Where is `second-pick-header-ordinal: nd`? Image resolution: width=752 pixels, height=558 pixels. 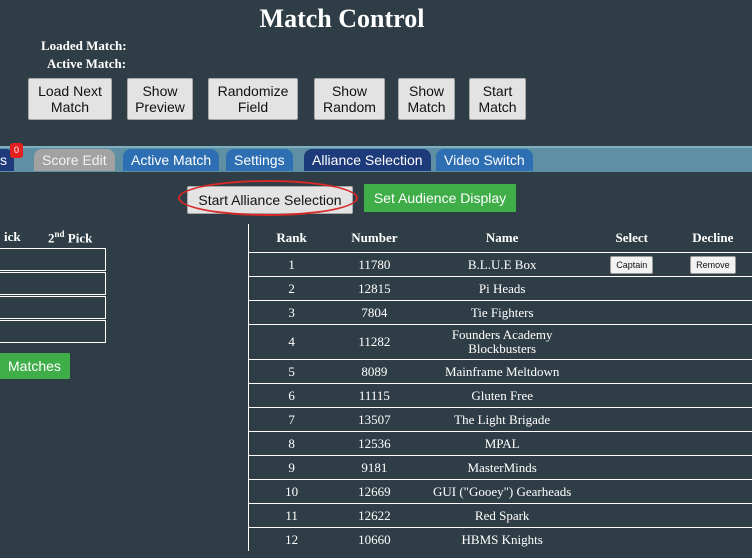 second-pick-header-ordinal: nd is located at coordinates (59, 234).